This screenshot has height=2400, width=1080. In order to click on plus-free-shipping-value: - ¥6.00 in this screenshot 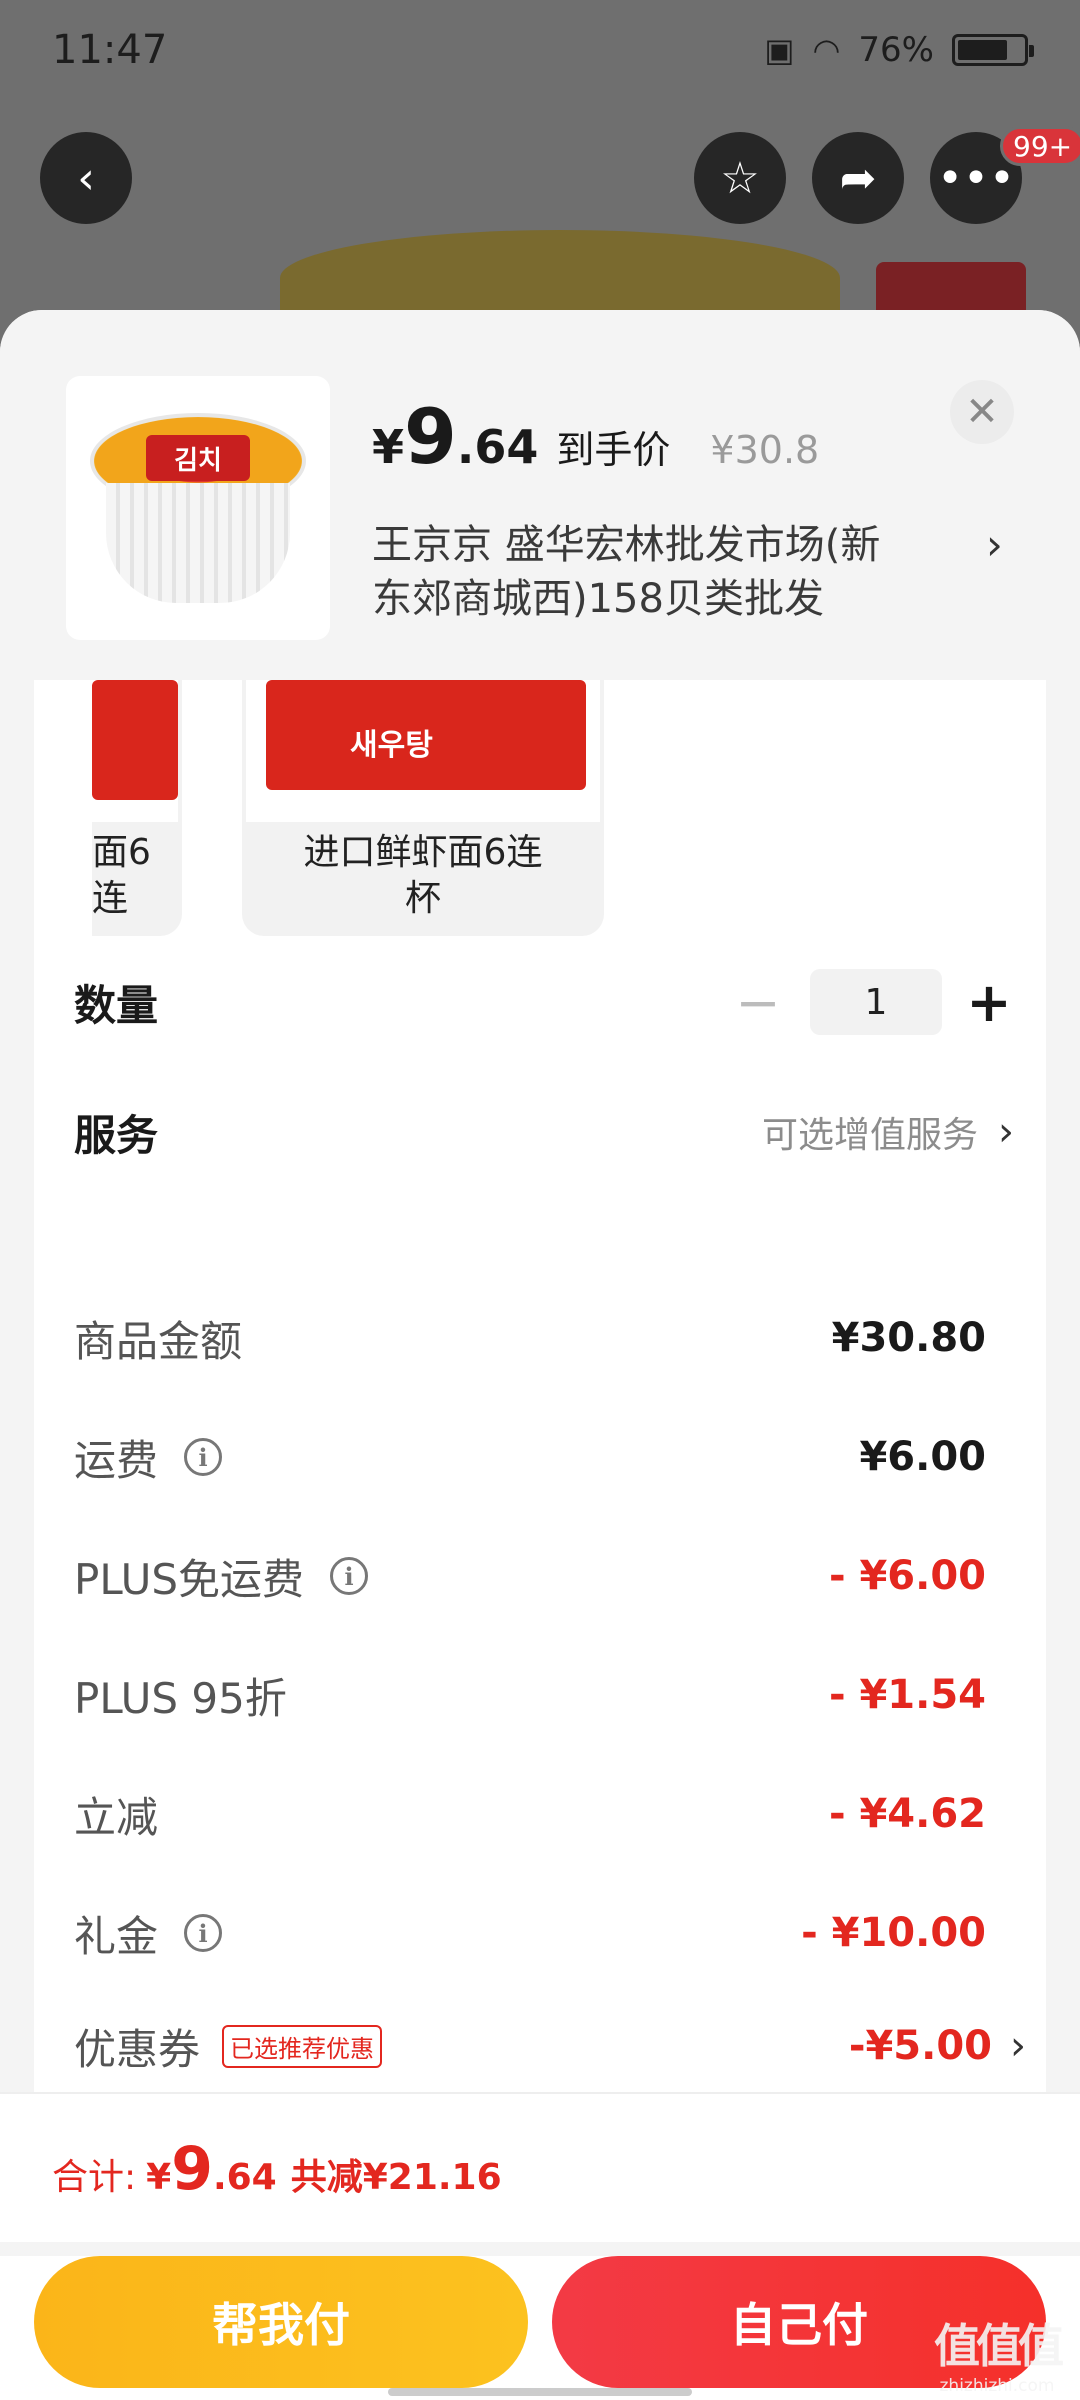, I will do `click(907, 1576)`.